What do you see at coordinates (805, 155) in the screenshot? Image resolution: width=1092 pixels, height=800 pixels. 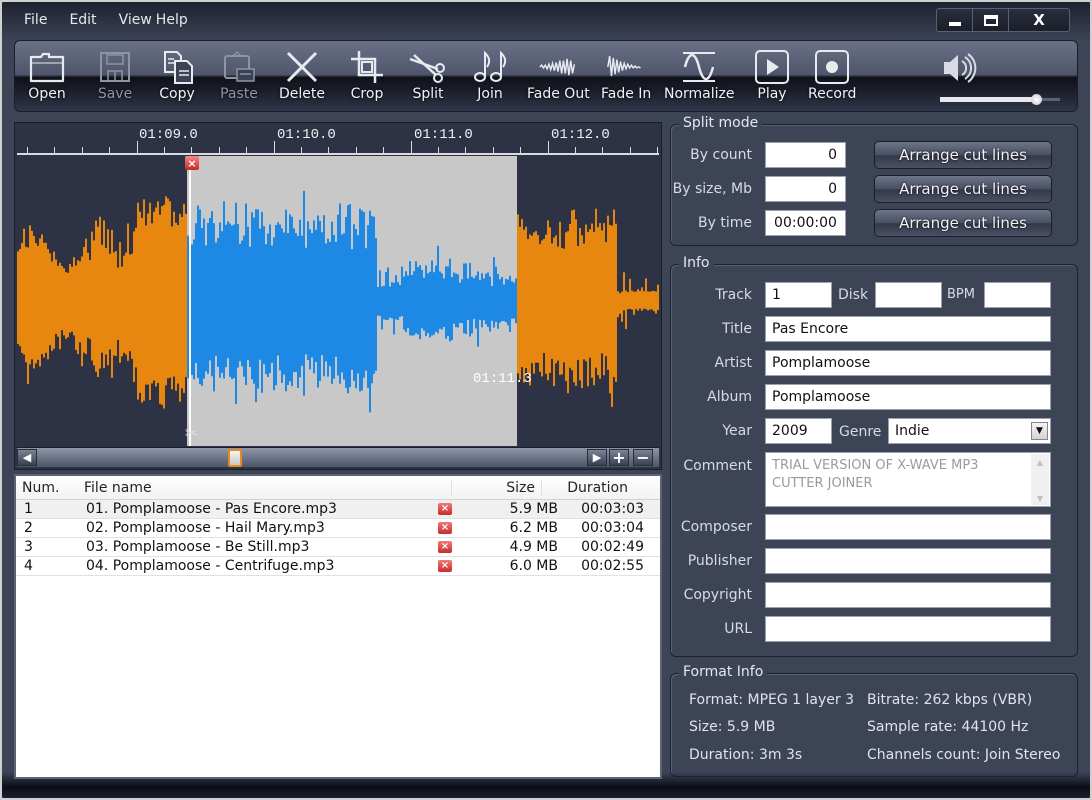 I see `by-count-input: 0` at bounding box center [805, 155].